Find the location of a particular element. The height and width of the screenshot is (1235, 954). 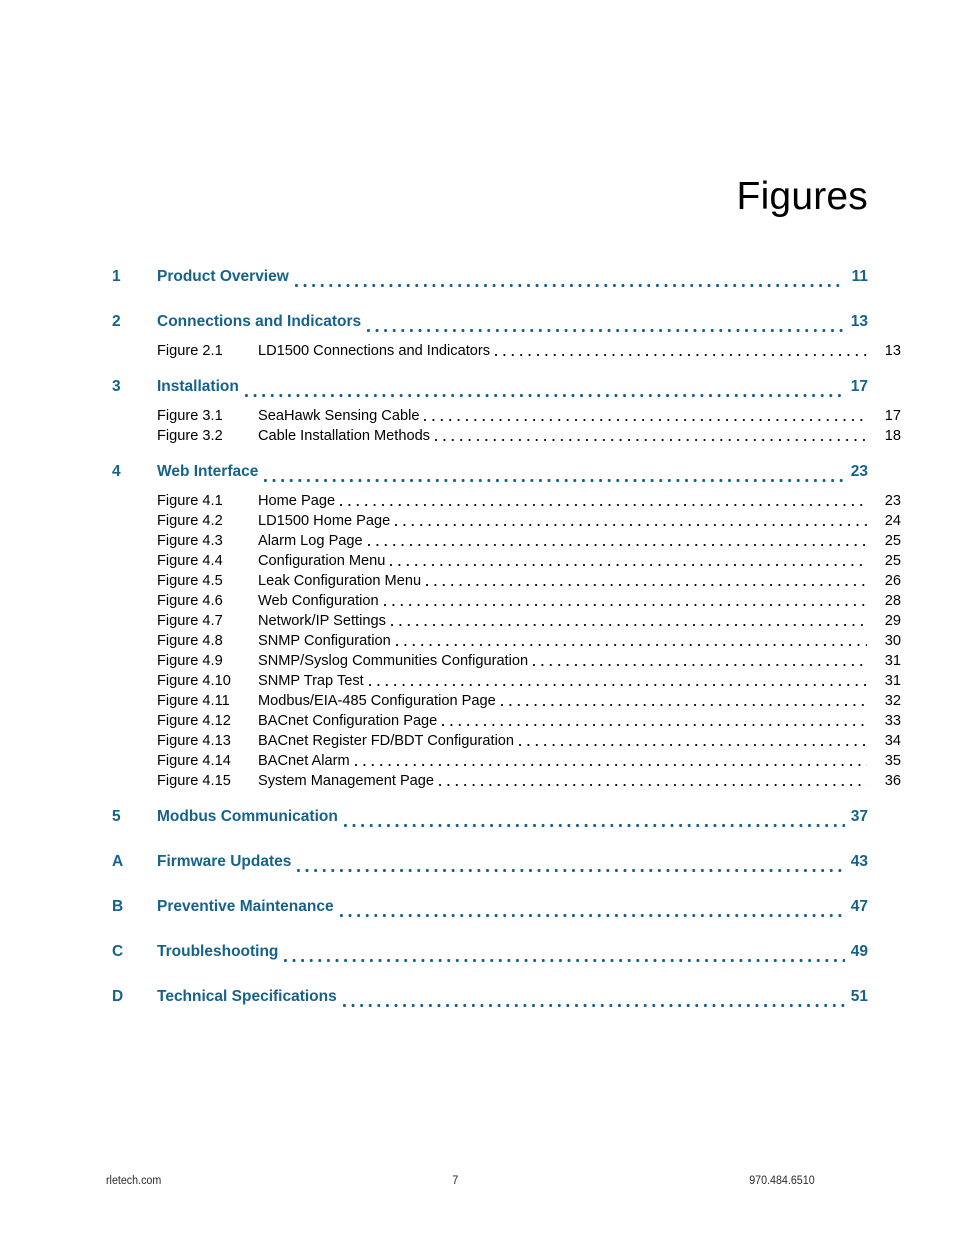

toc-chapter-title: Modbus Communication is located at coordinates (247, 816).